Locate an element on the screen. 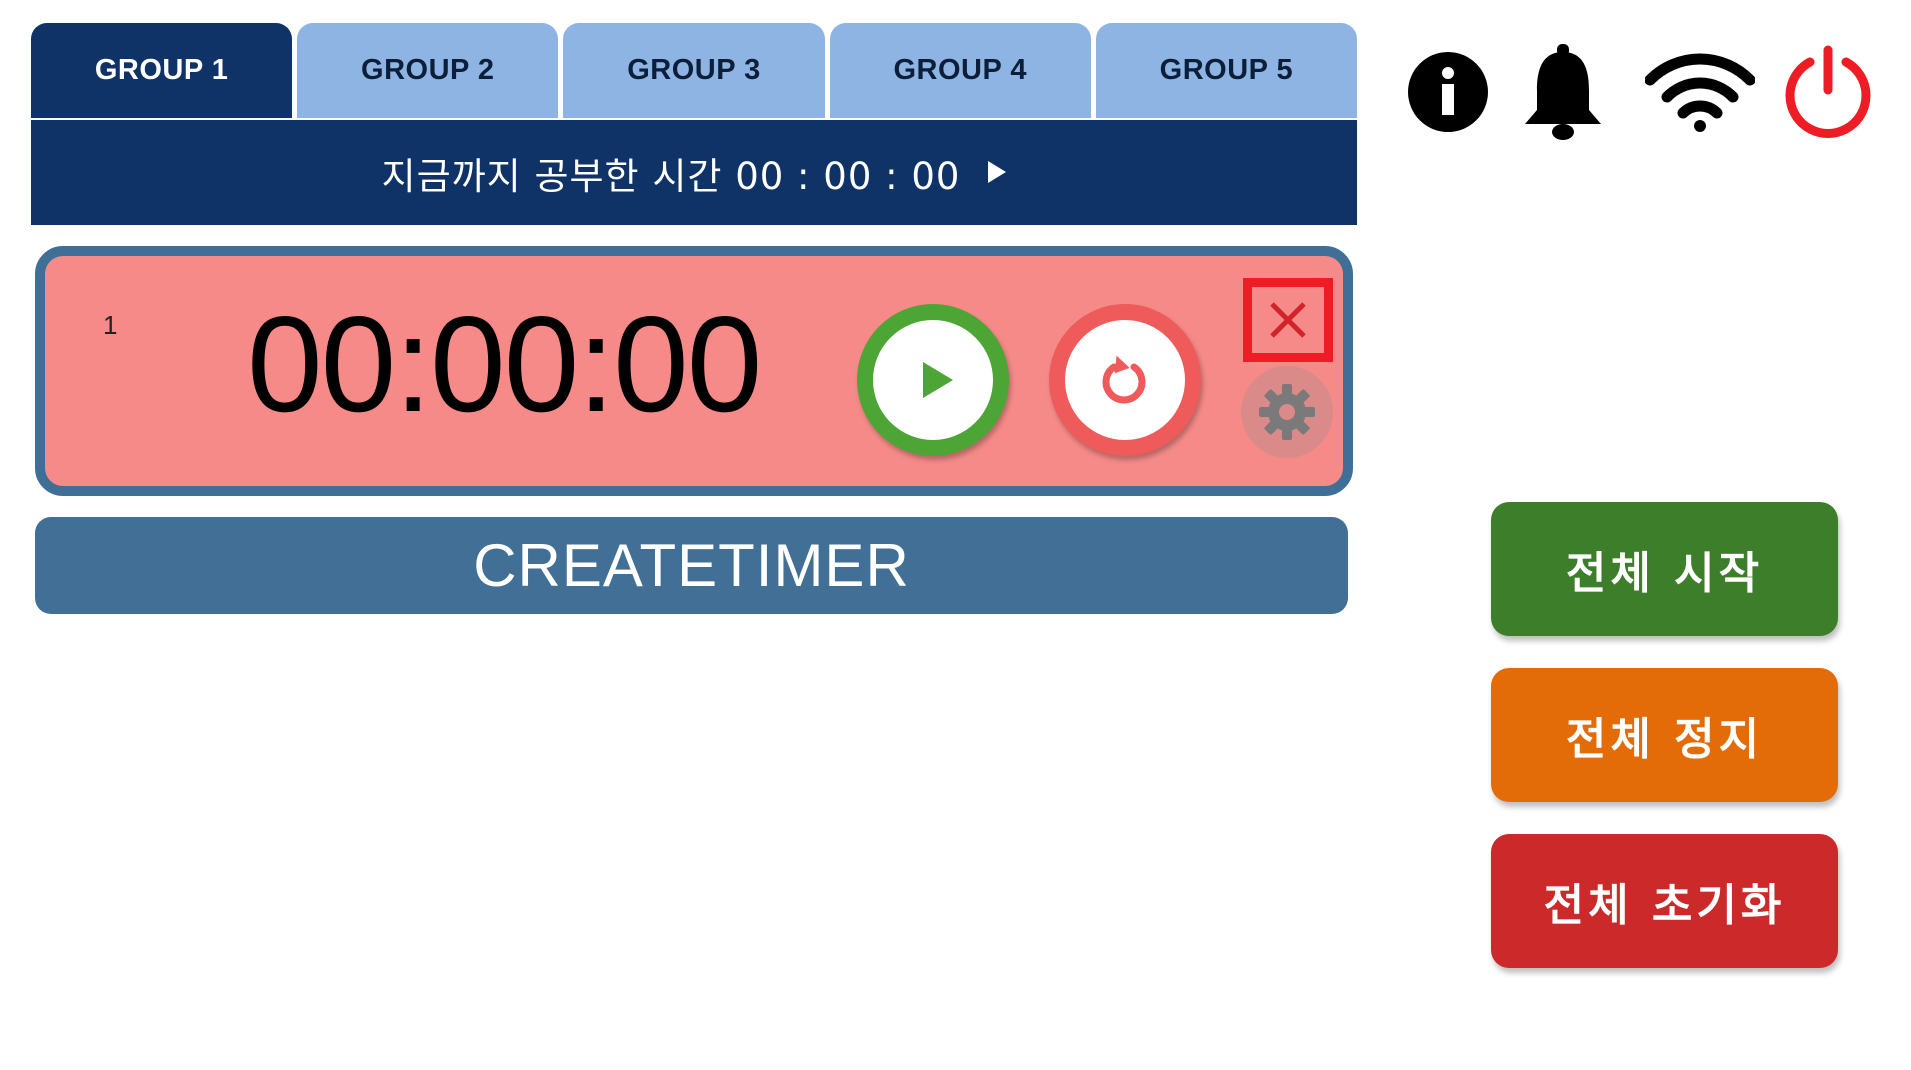 The image size is (1911, 1070). power-icon is located at coordinates (1828, 92).